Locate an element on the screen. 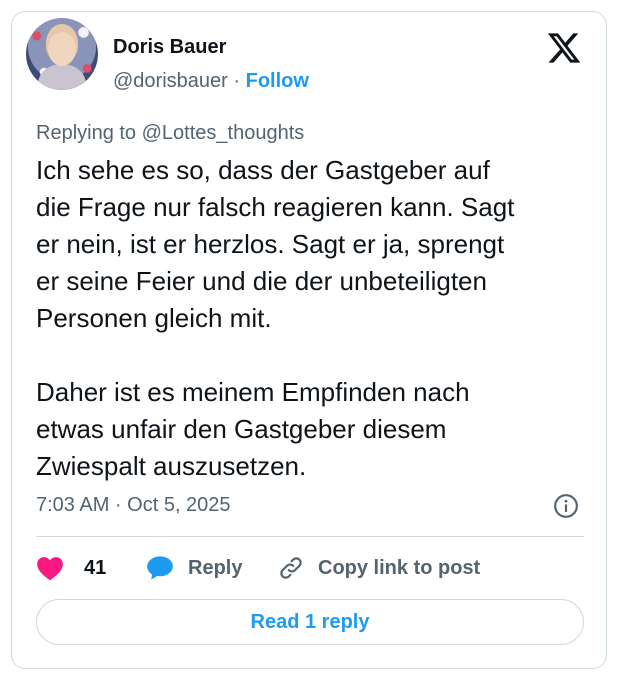 The width and height of the screenshot is (620, 682). author-name: Doris Bauer is located at coordinates (169, 47).